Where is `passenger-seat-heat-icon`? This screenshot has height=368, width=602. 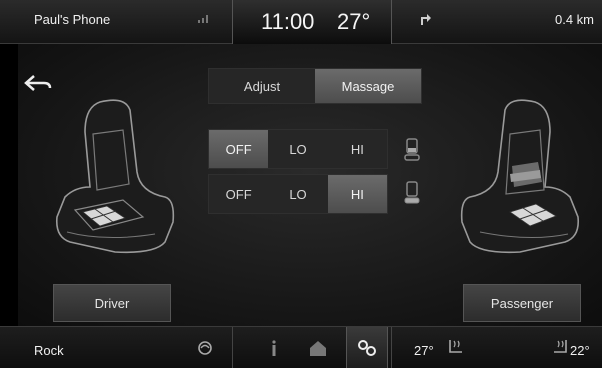 passenger-seat-heat-icon is located at coordinates (560, 348).